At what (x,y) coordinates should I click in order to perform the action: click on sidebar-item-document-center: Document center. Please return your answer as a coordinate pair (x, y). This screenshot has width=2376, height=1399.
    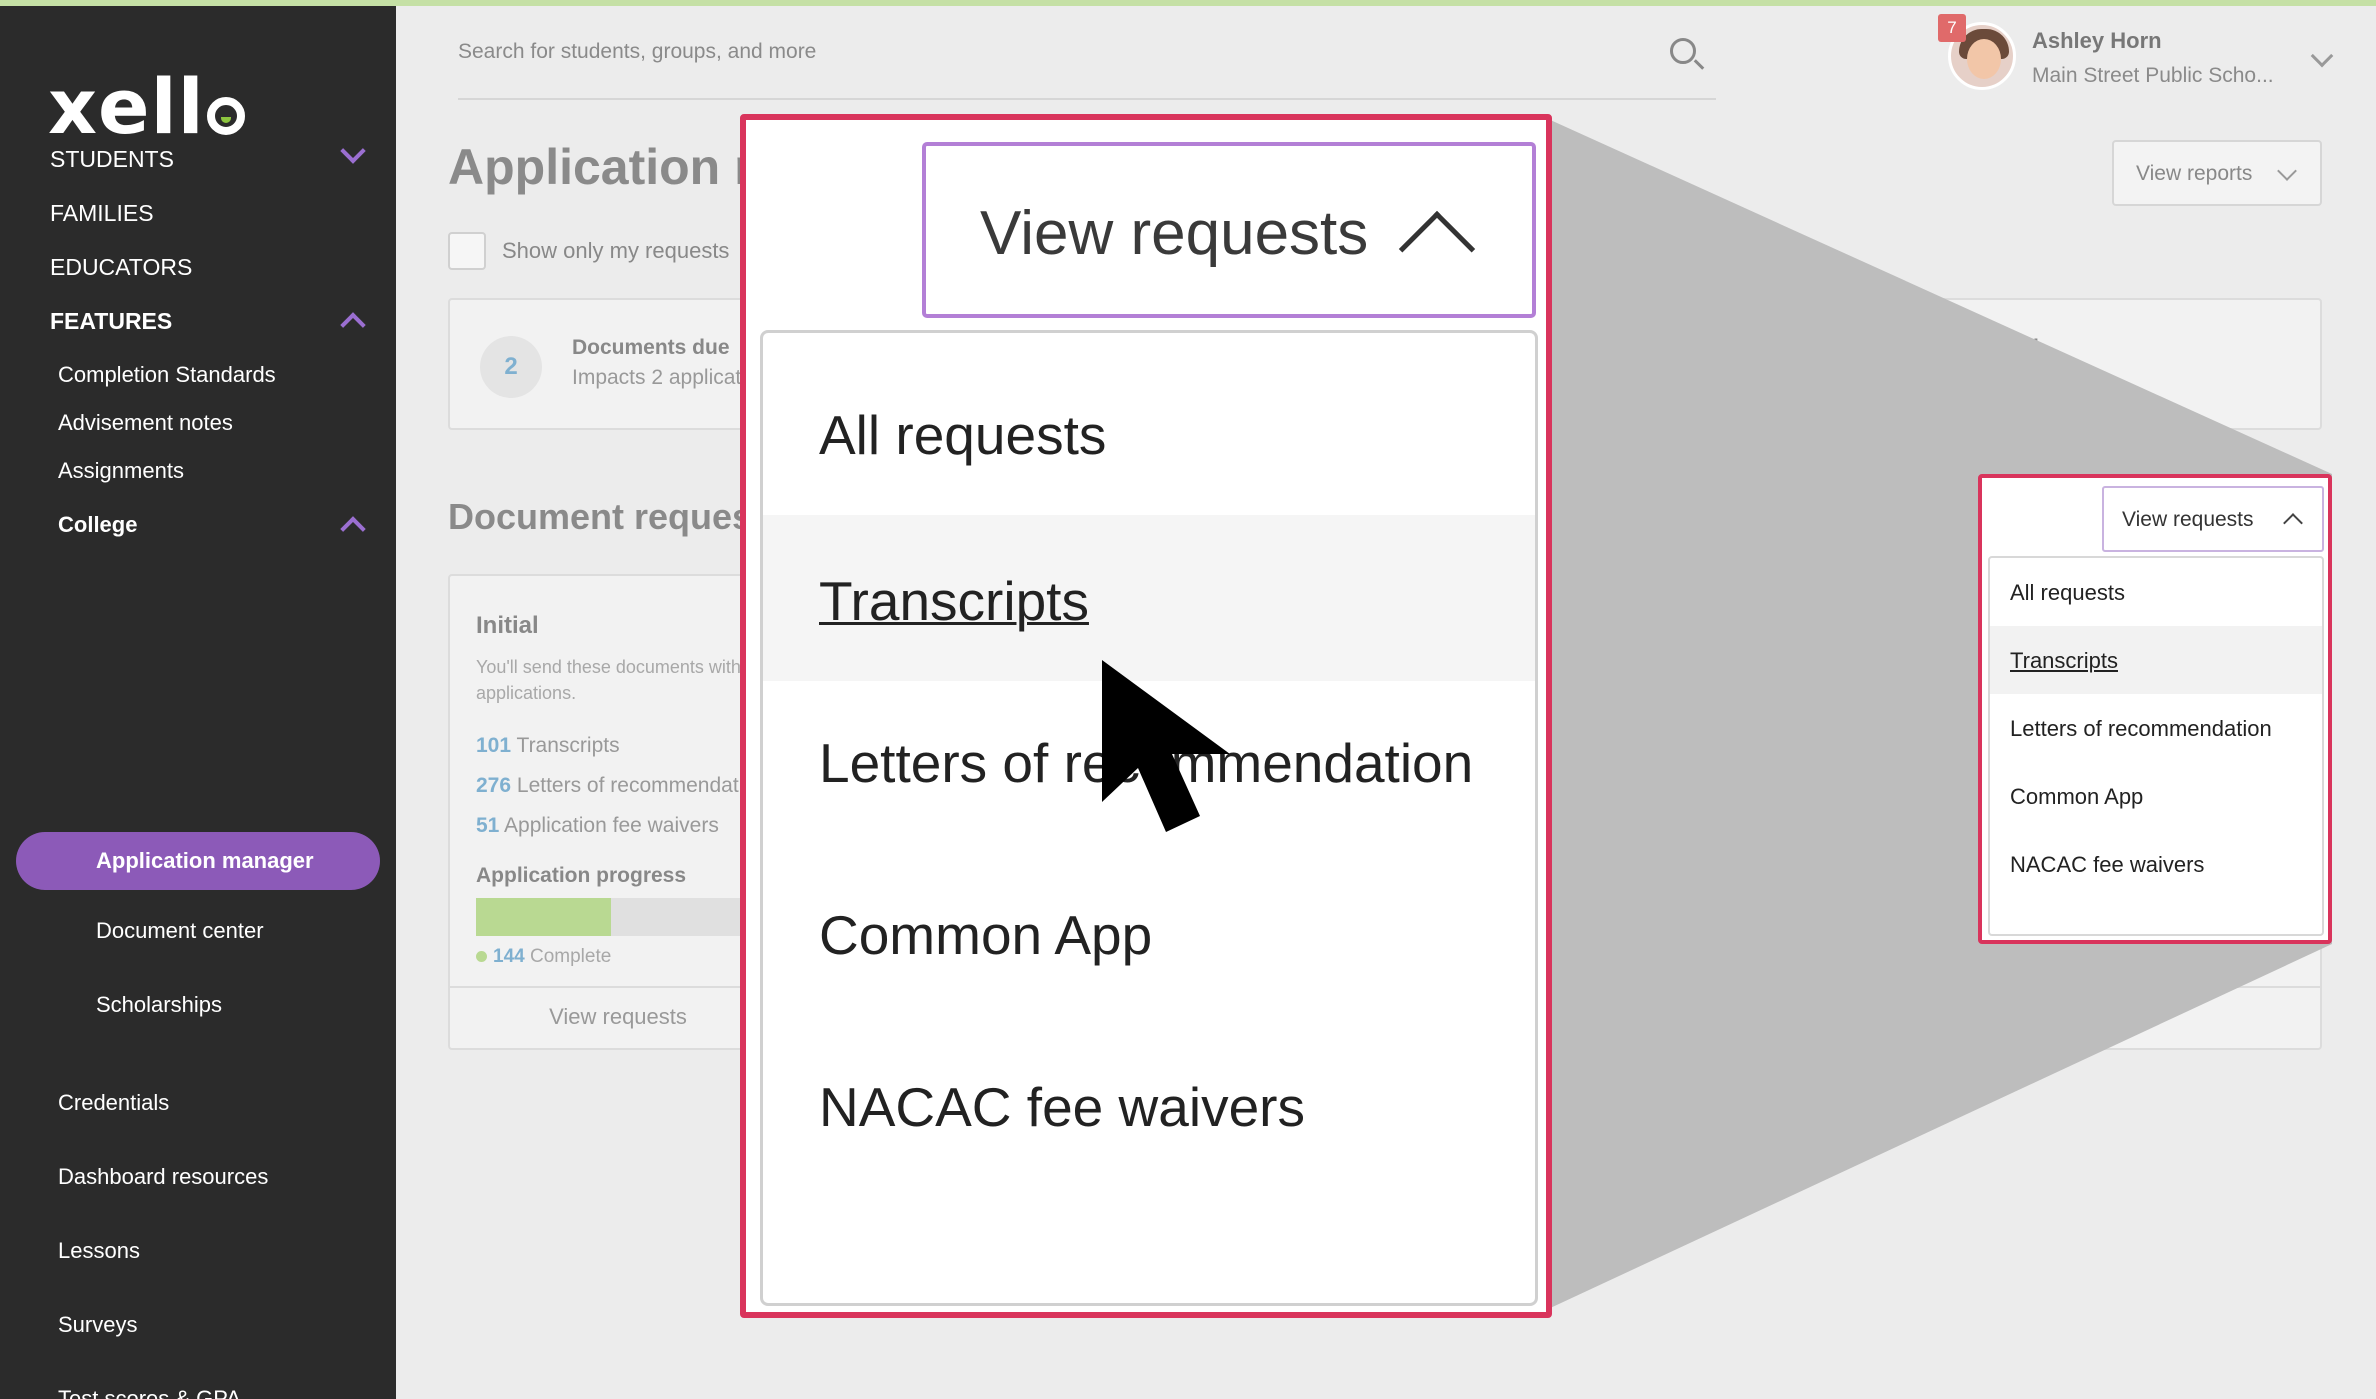
    Looking at the image, I should click on (180, 931).